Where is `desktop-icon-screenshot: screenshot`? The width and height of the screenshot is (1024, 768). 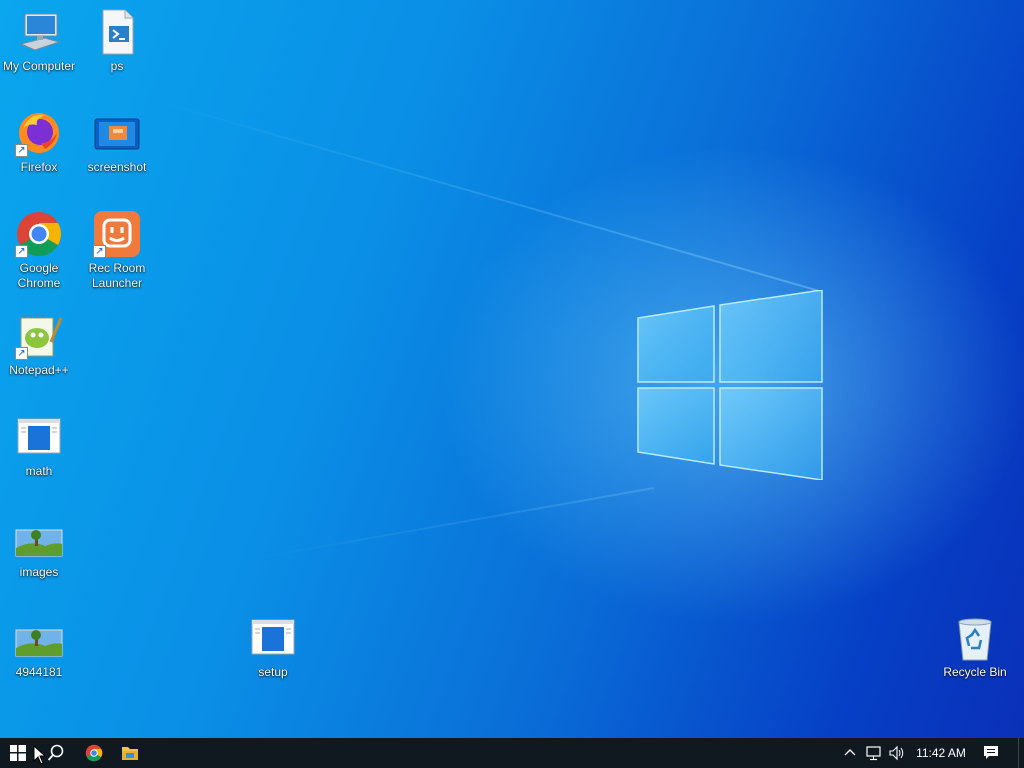 desktop-icon-screenshot: screenshot is located at coordinates (117, 142).